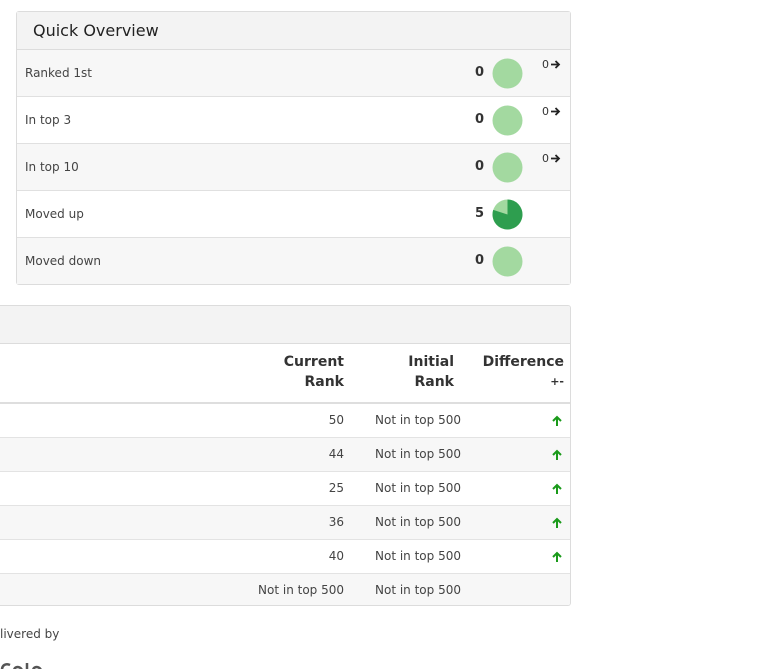 This screenshot has width=770, height=669. Describe the element at coordinates (523, 362) in the screenshot. I see `column-header-difference-line1: Difference` at that location.